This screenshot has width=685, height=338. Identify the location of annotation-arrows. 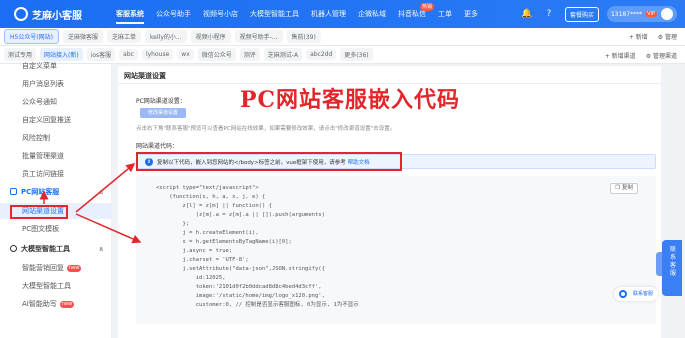
(90, 203).